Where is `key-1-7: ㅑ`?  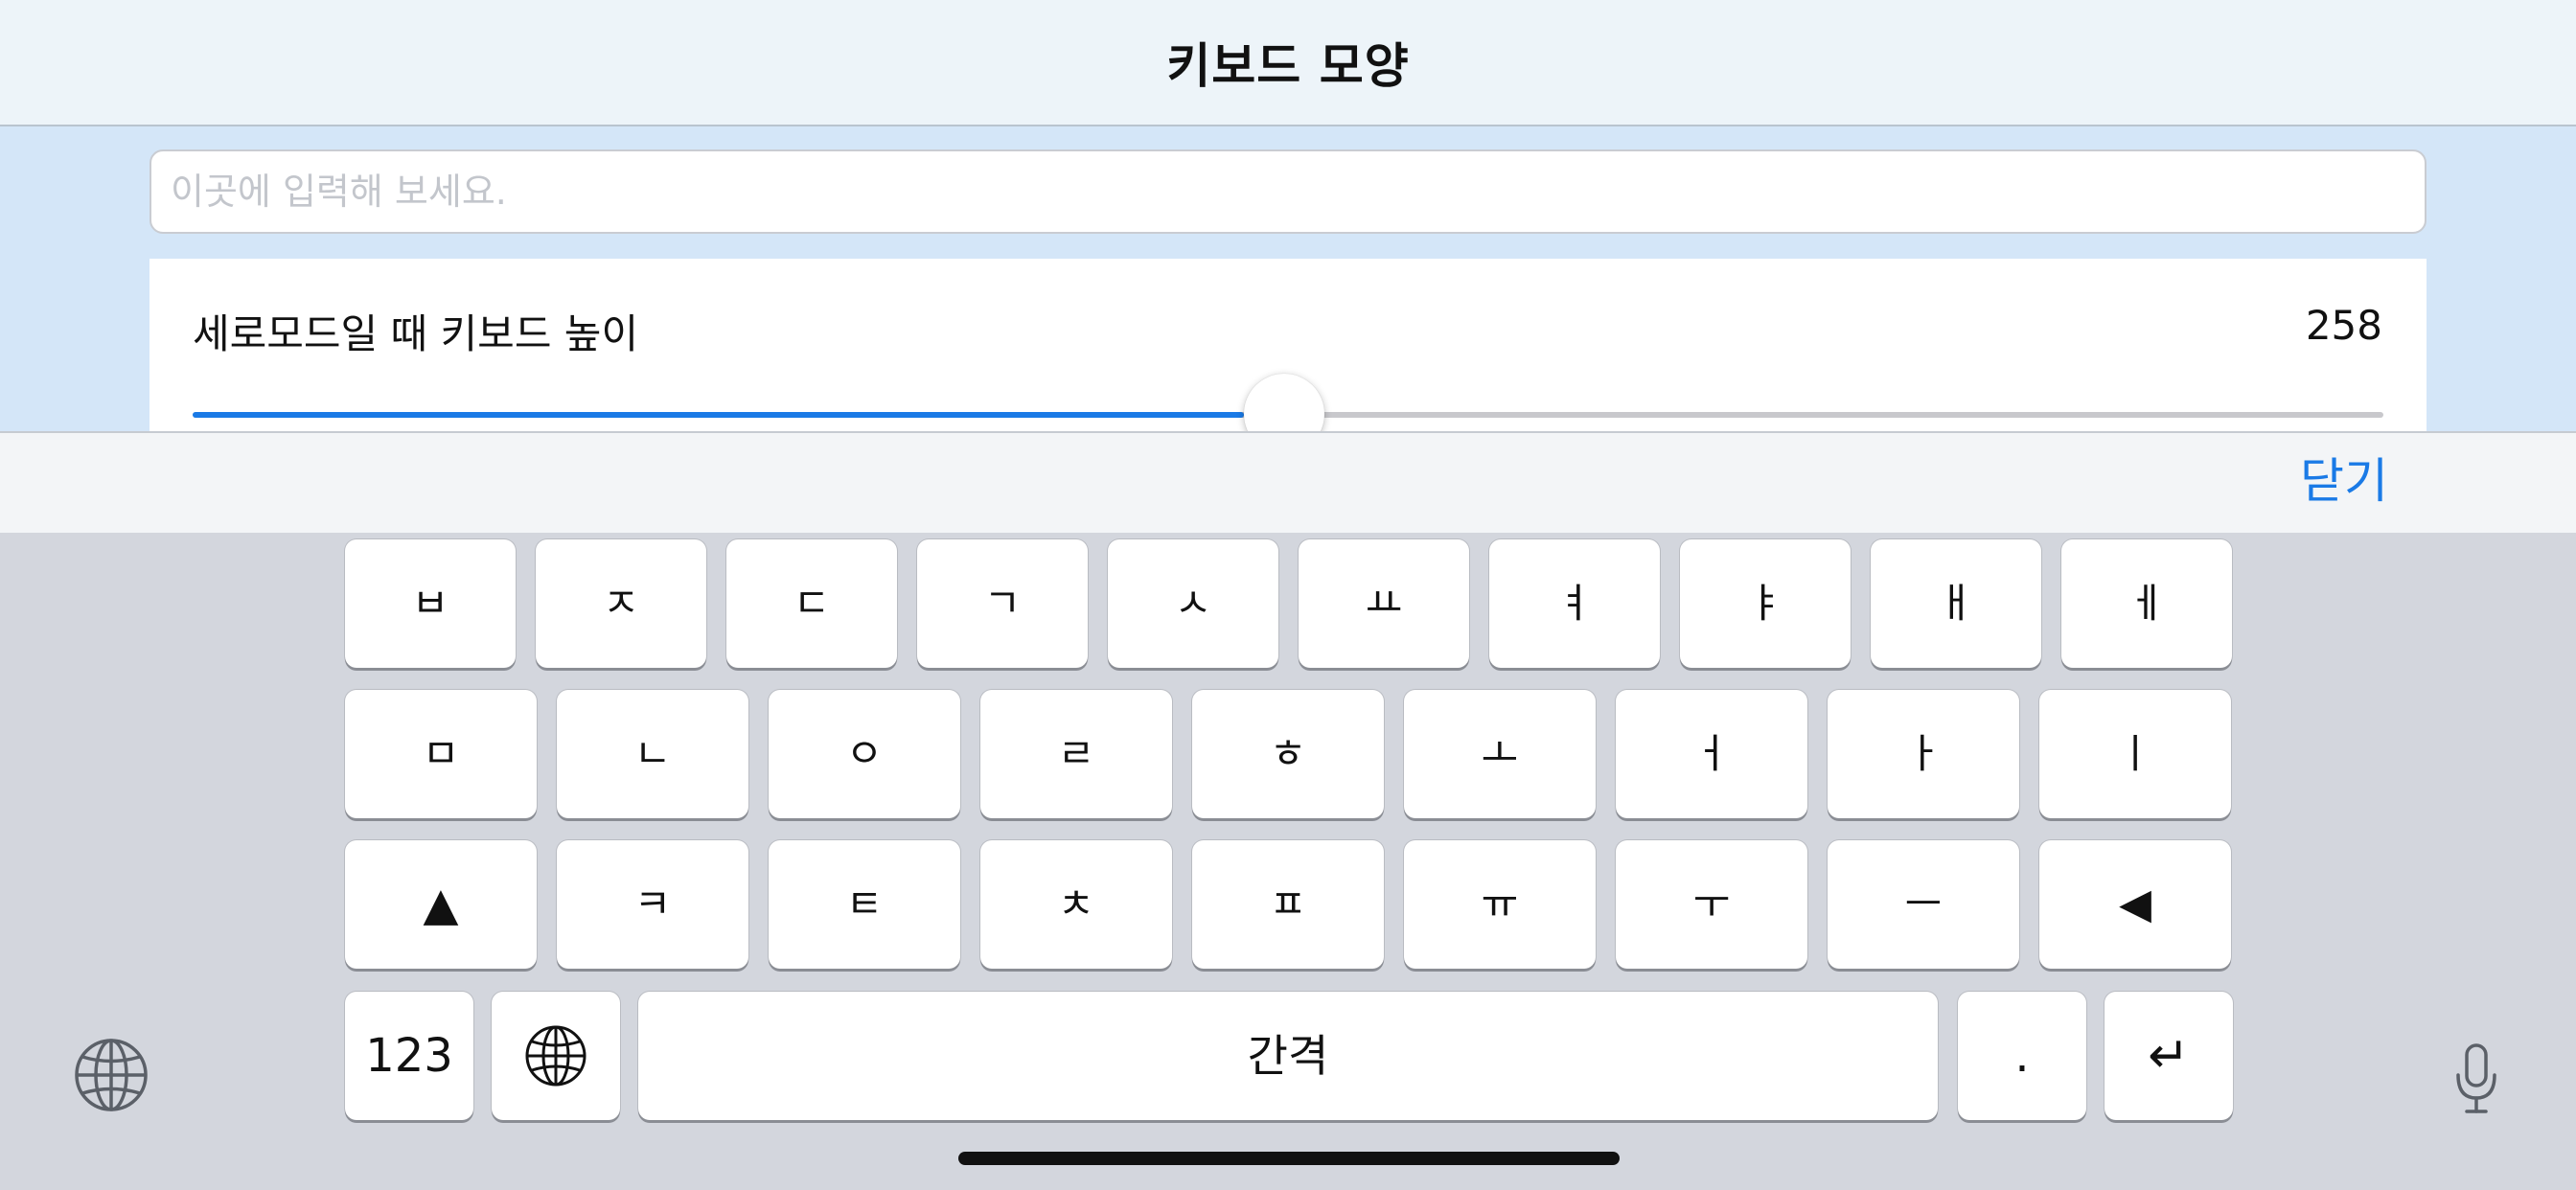
key-1-7: ㅑ is located at coordinates (1765, 604).